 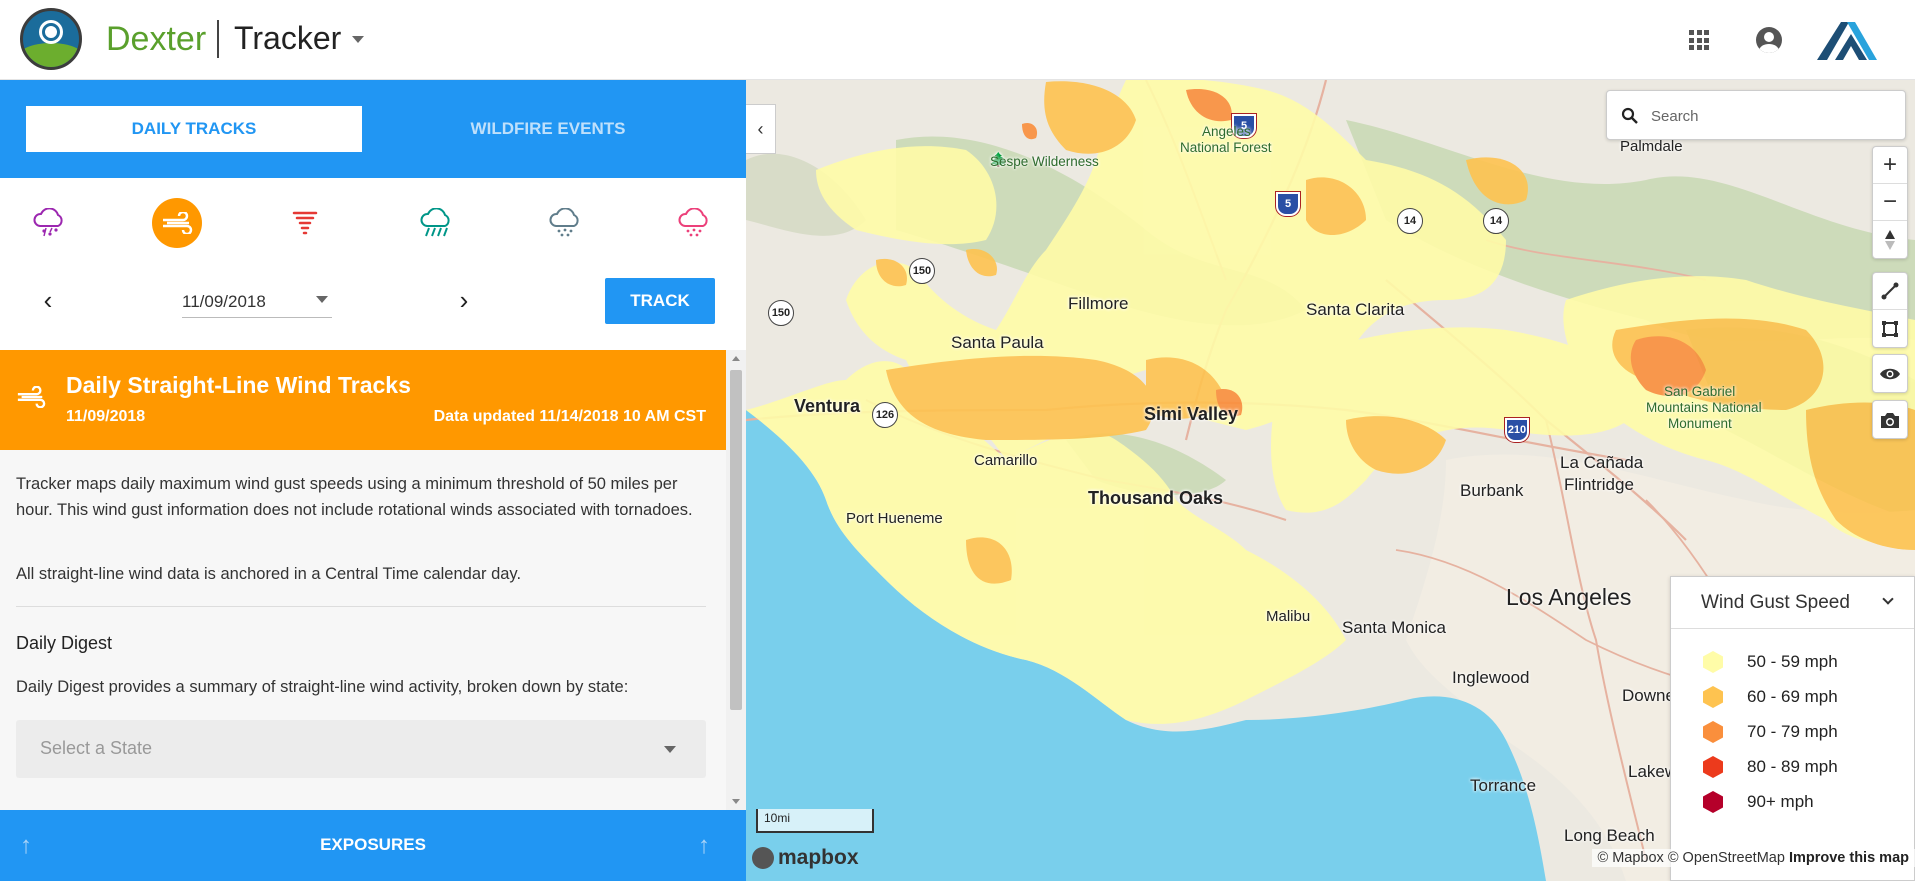 I want to click on exposures-bar: ↑ EXPOSURES ↑, so click(x=373, y=845).